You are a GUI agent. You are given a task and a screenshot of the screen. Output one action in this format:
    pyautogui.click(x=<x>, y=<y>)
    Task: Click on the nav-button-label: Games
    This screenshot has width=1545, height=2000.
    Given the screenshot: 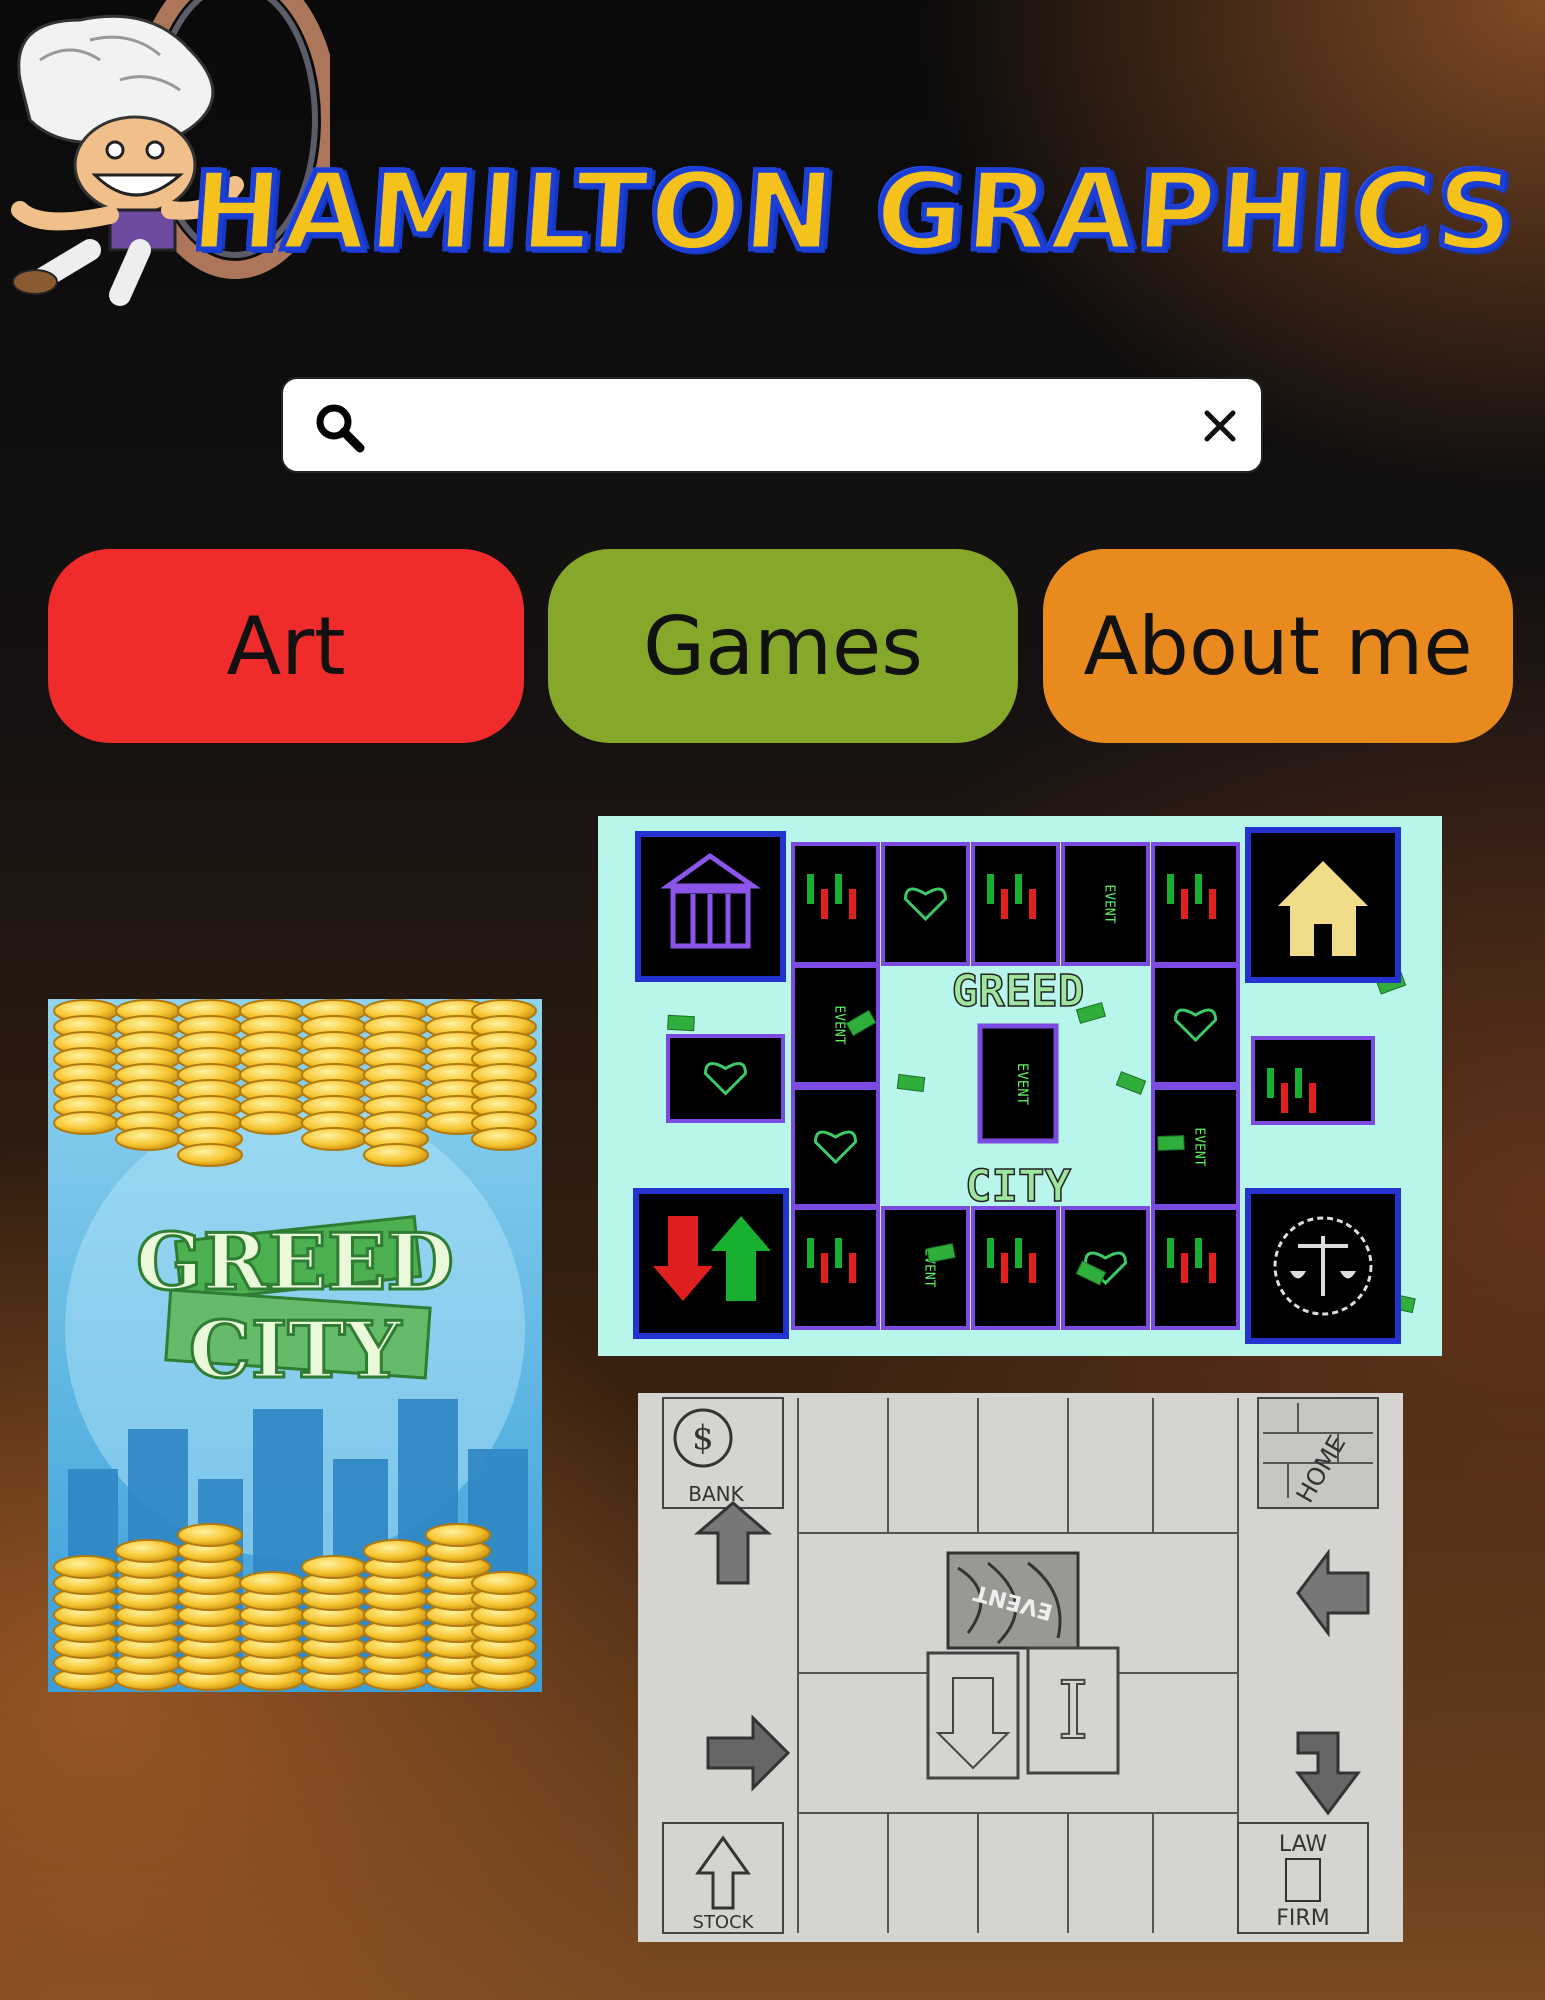 What is the action you would take?
    pyautogui.click(x=783, y=646)
    